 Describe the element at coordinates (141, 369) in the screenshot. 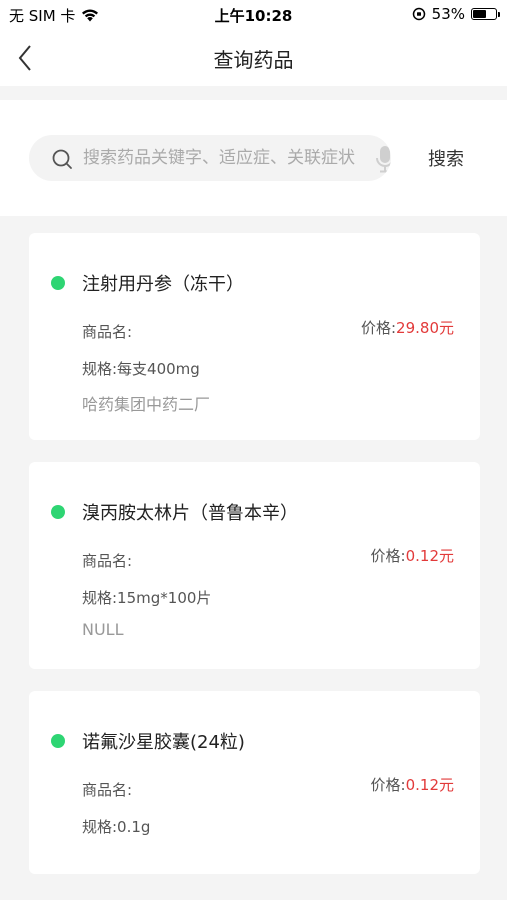

I see `spec: 规格:每支400mg` at that location.